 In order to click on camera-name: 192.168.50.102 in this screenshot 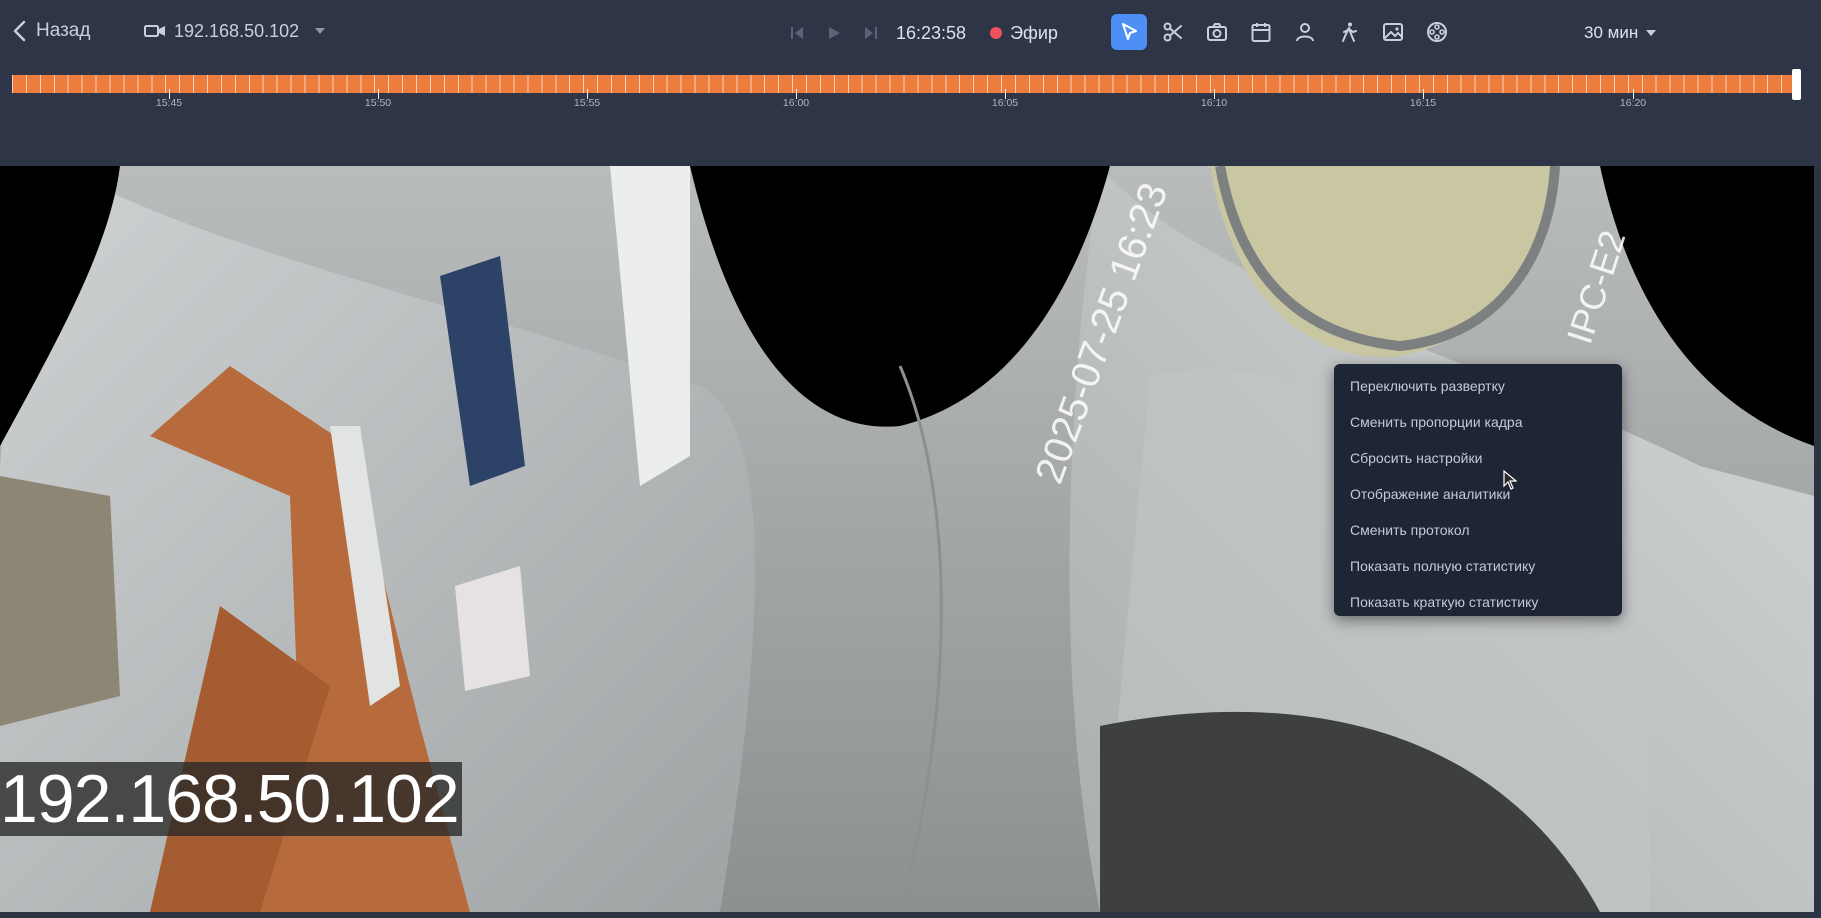, I will do `click(237, 30)`.